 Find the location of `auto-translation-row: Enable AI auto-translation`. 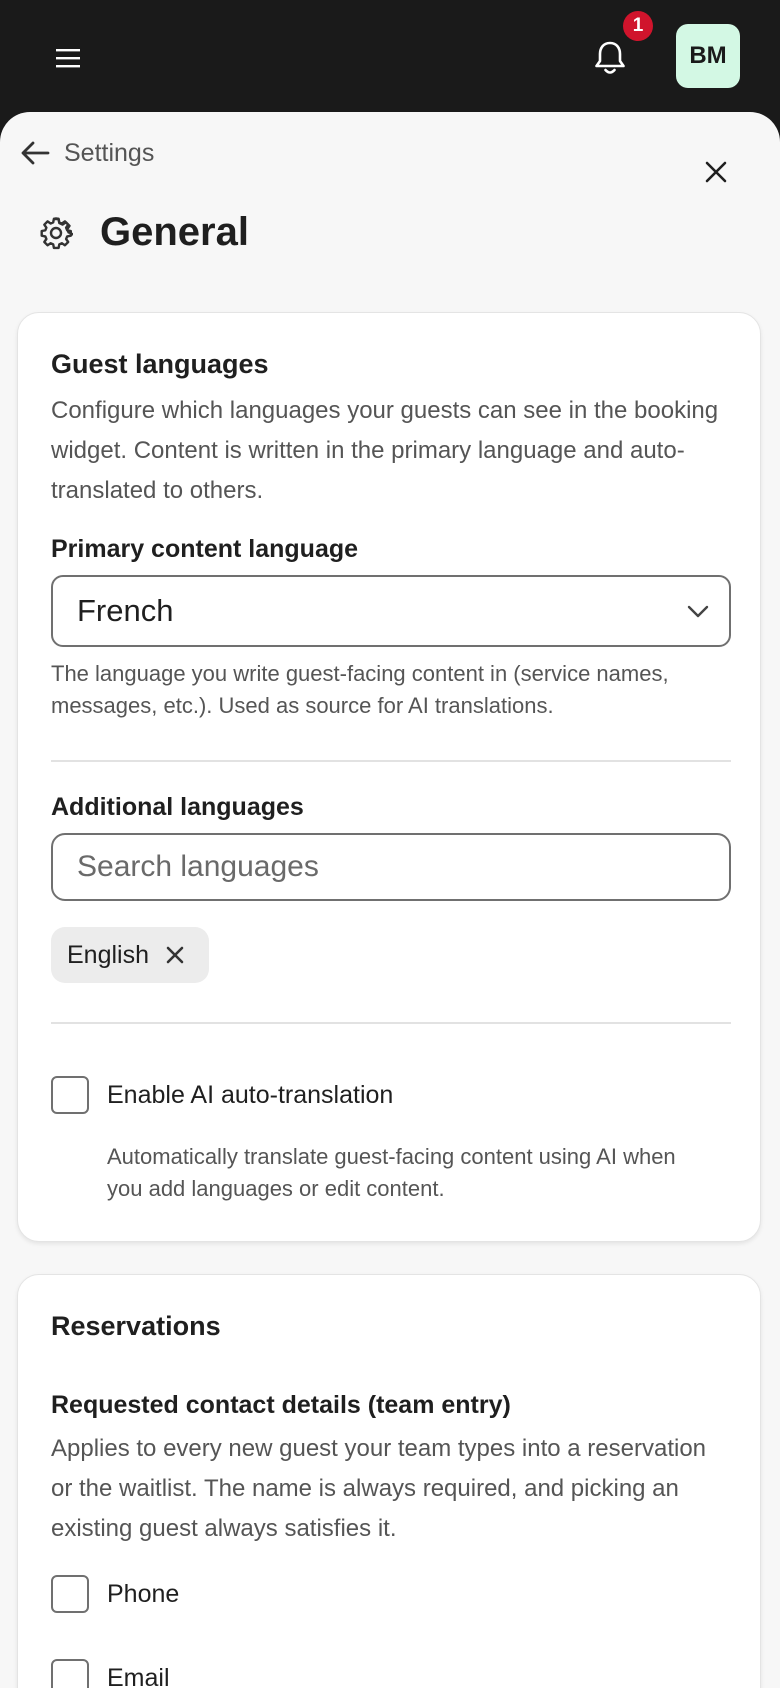

auto-translation-row: Enable AI auto-translation is located at coordinates (222, 1095).